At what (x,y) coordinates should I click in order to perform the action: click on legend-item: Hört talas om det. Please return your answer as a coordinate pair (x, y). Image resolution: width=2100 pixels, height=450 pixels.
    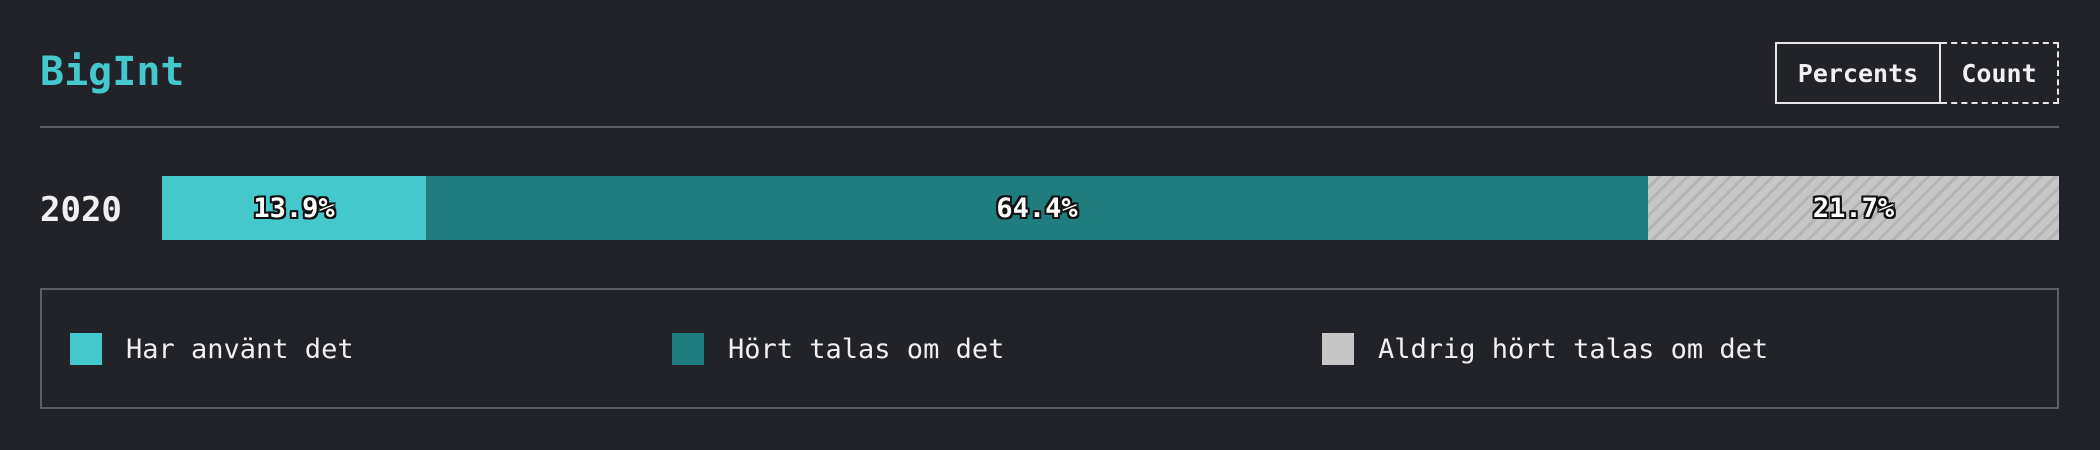
    Looking at the image, I should click on (838, 349).